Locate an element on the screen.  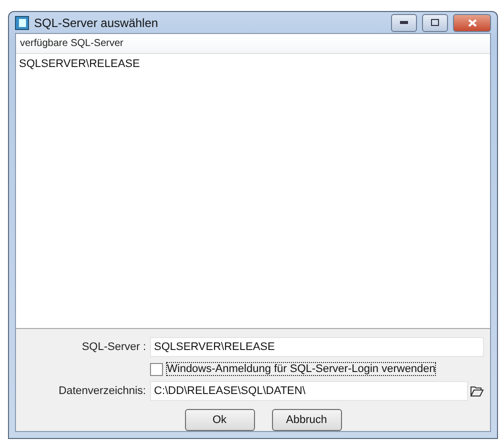
field-label: SQL-Server : is located at coordinates (113, 347).